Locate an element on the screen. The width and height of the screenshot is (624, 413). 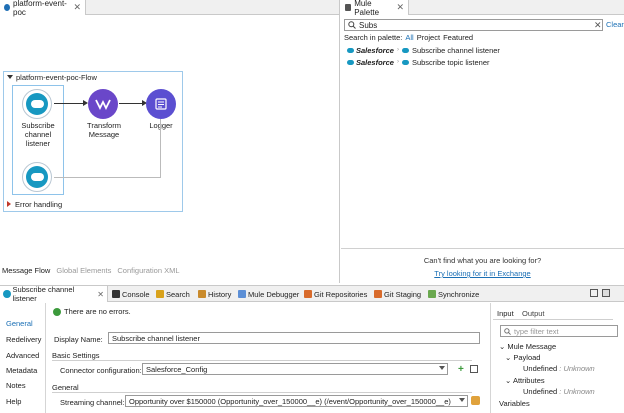
palette-icon is located at coordinates (348, 7).